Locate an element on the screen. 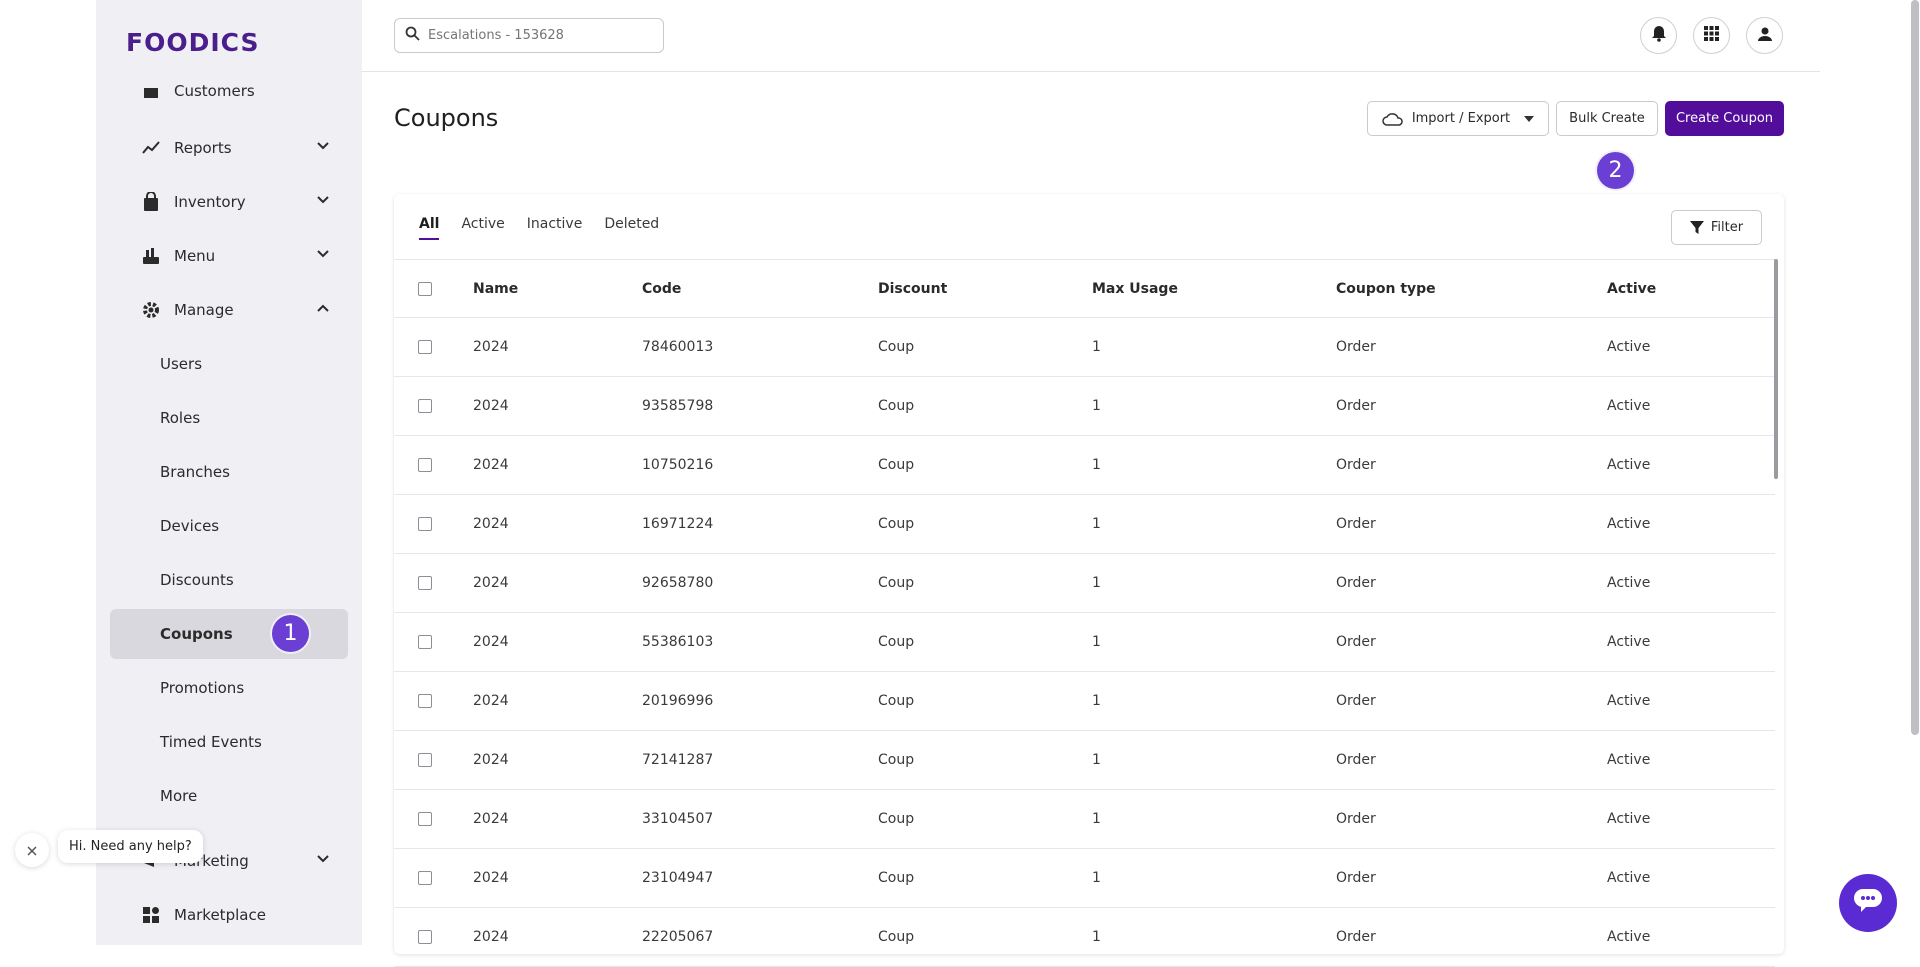  notifications-button is located at coordinates (1658, 35).